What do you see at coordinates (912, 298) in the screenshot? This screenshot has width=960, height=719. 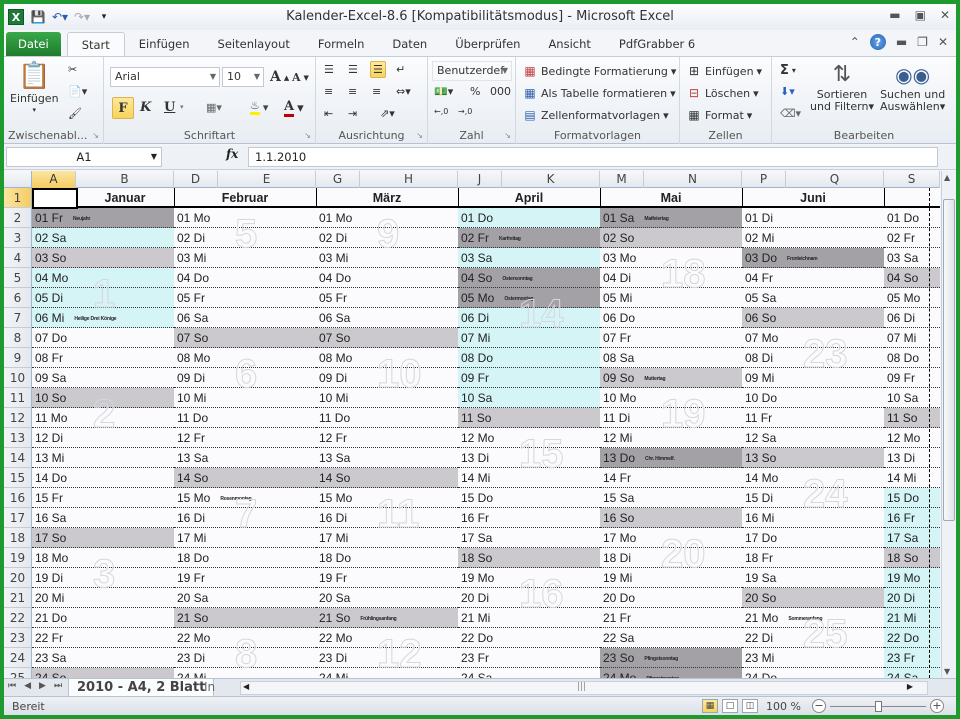 I see `day-cell: 05 Mo` at bounding box center [912, 298].